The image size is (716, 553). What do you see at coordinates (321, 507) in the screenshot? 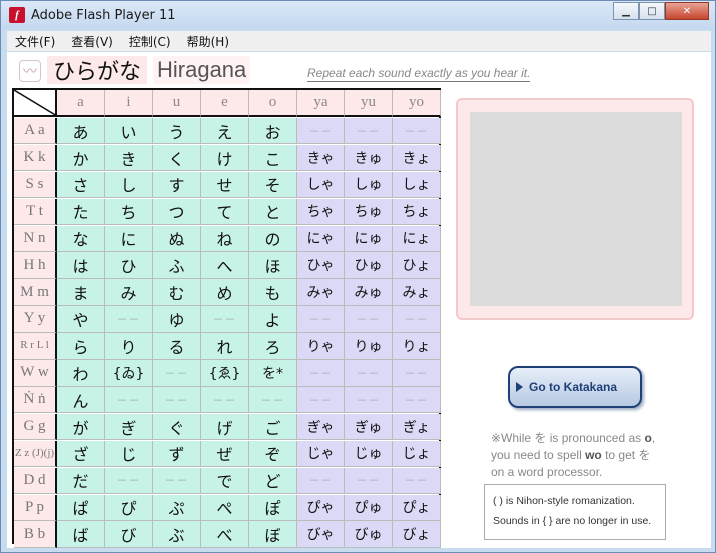
I see `kana-cell: ぴゃ` at bounding box center [321, 507].